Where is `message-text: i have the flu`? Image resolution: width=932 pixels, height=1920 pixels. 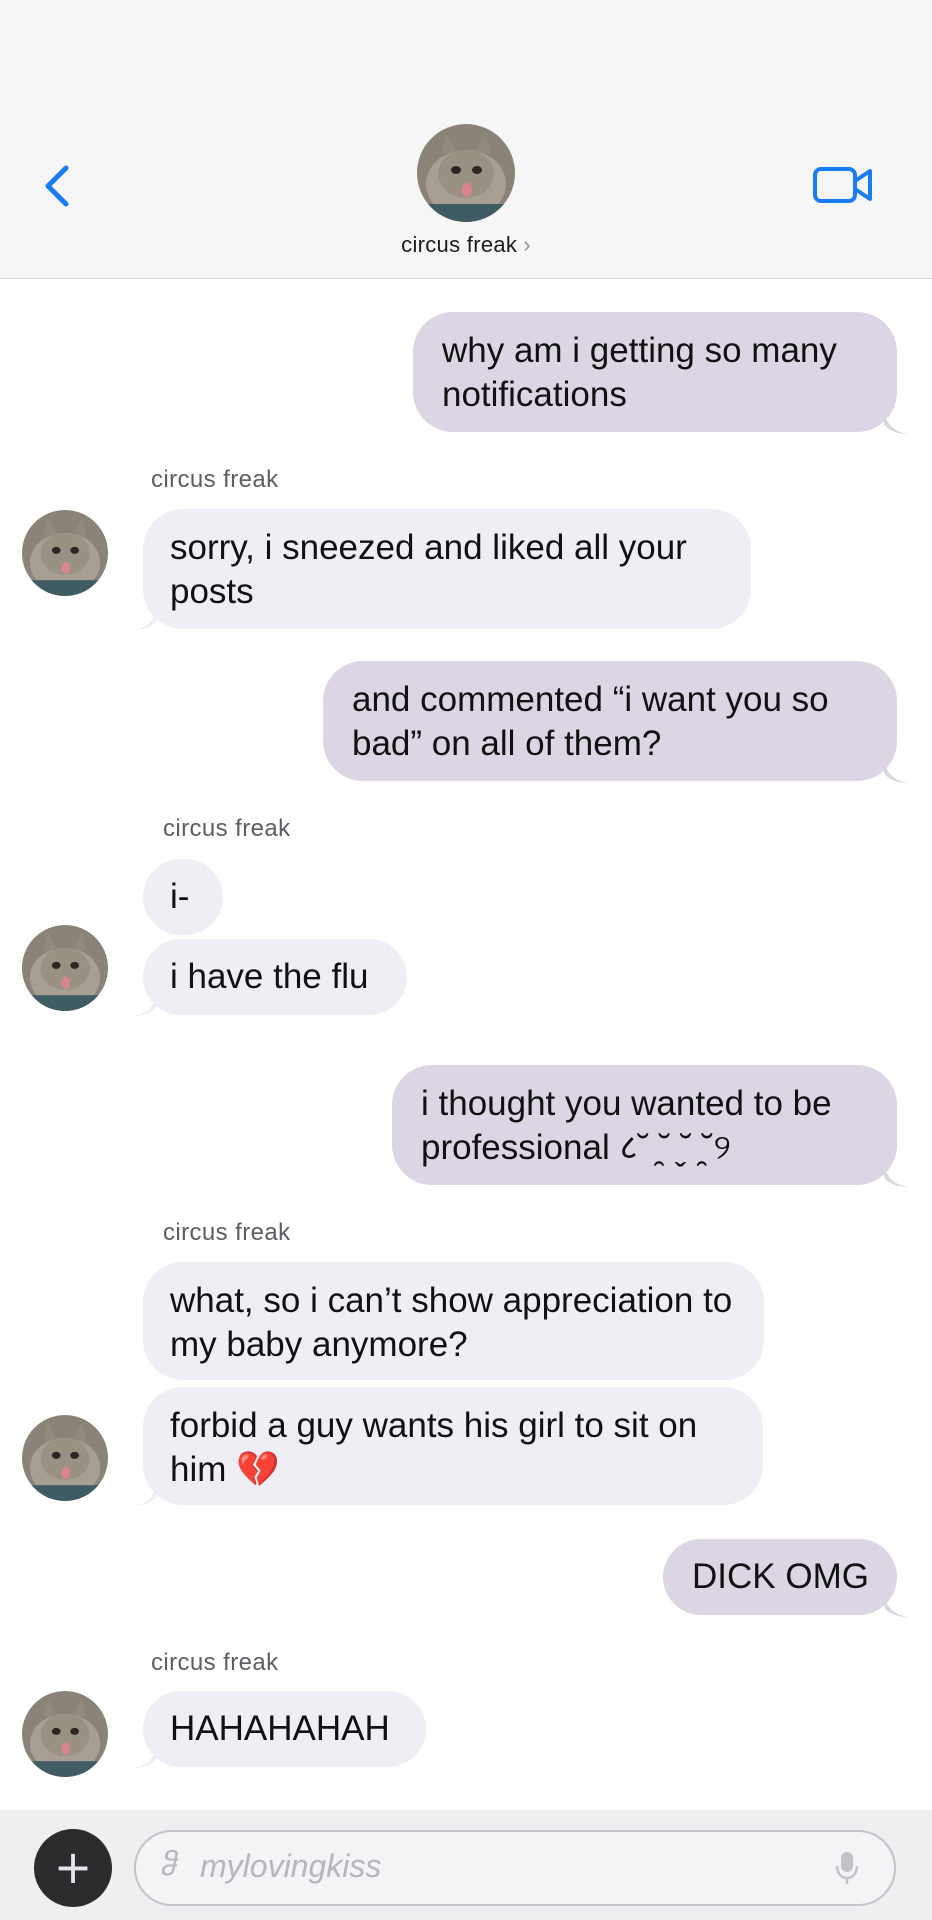 message-text: i have the flu is located at coordinates (269, 976).